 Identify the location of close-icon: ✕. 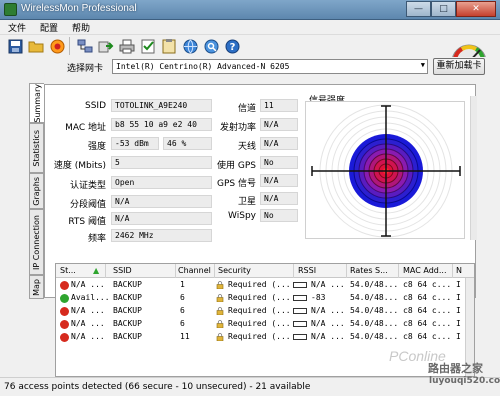
(476, 9).